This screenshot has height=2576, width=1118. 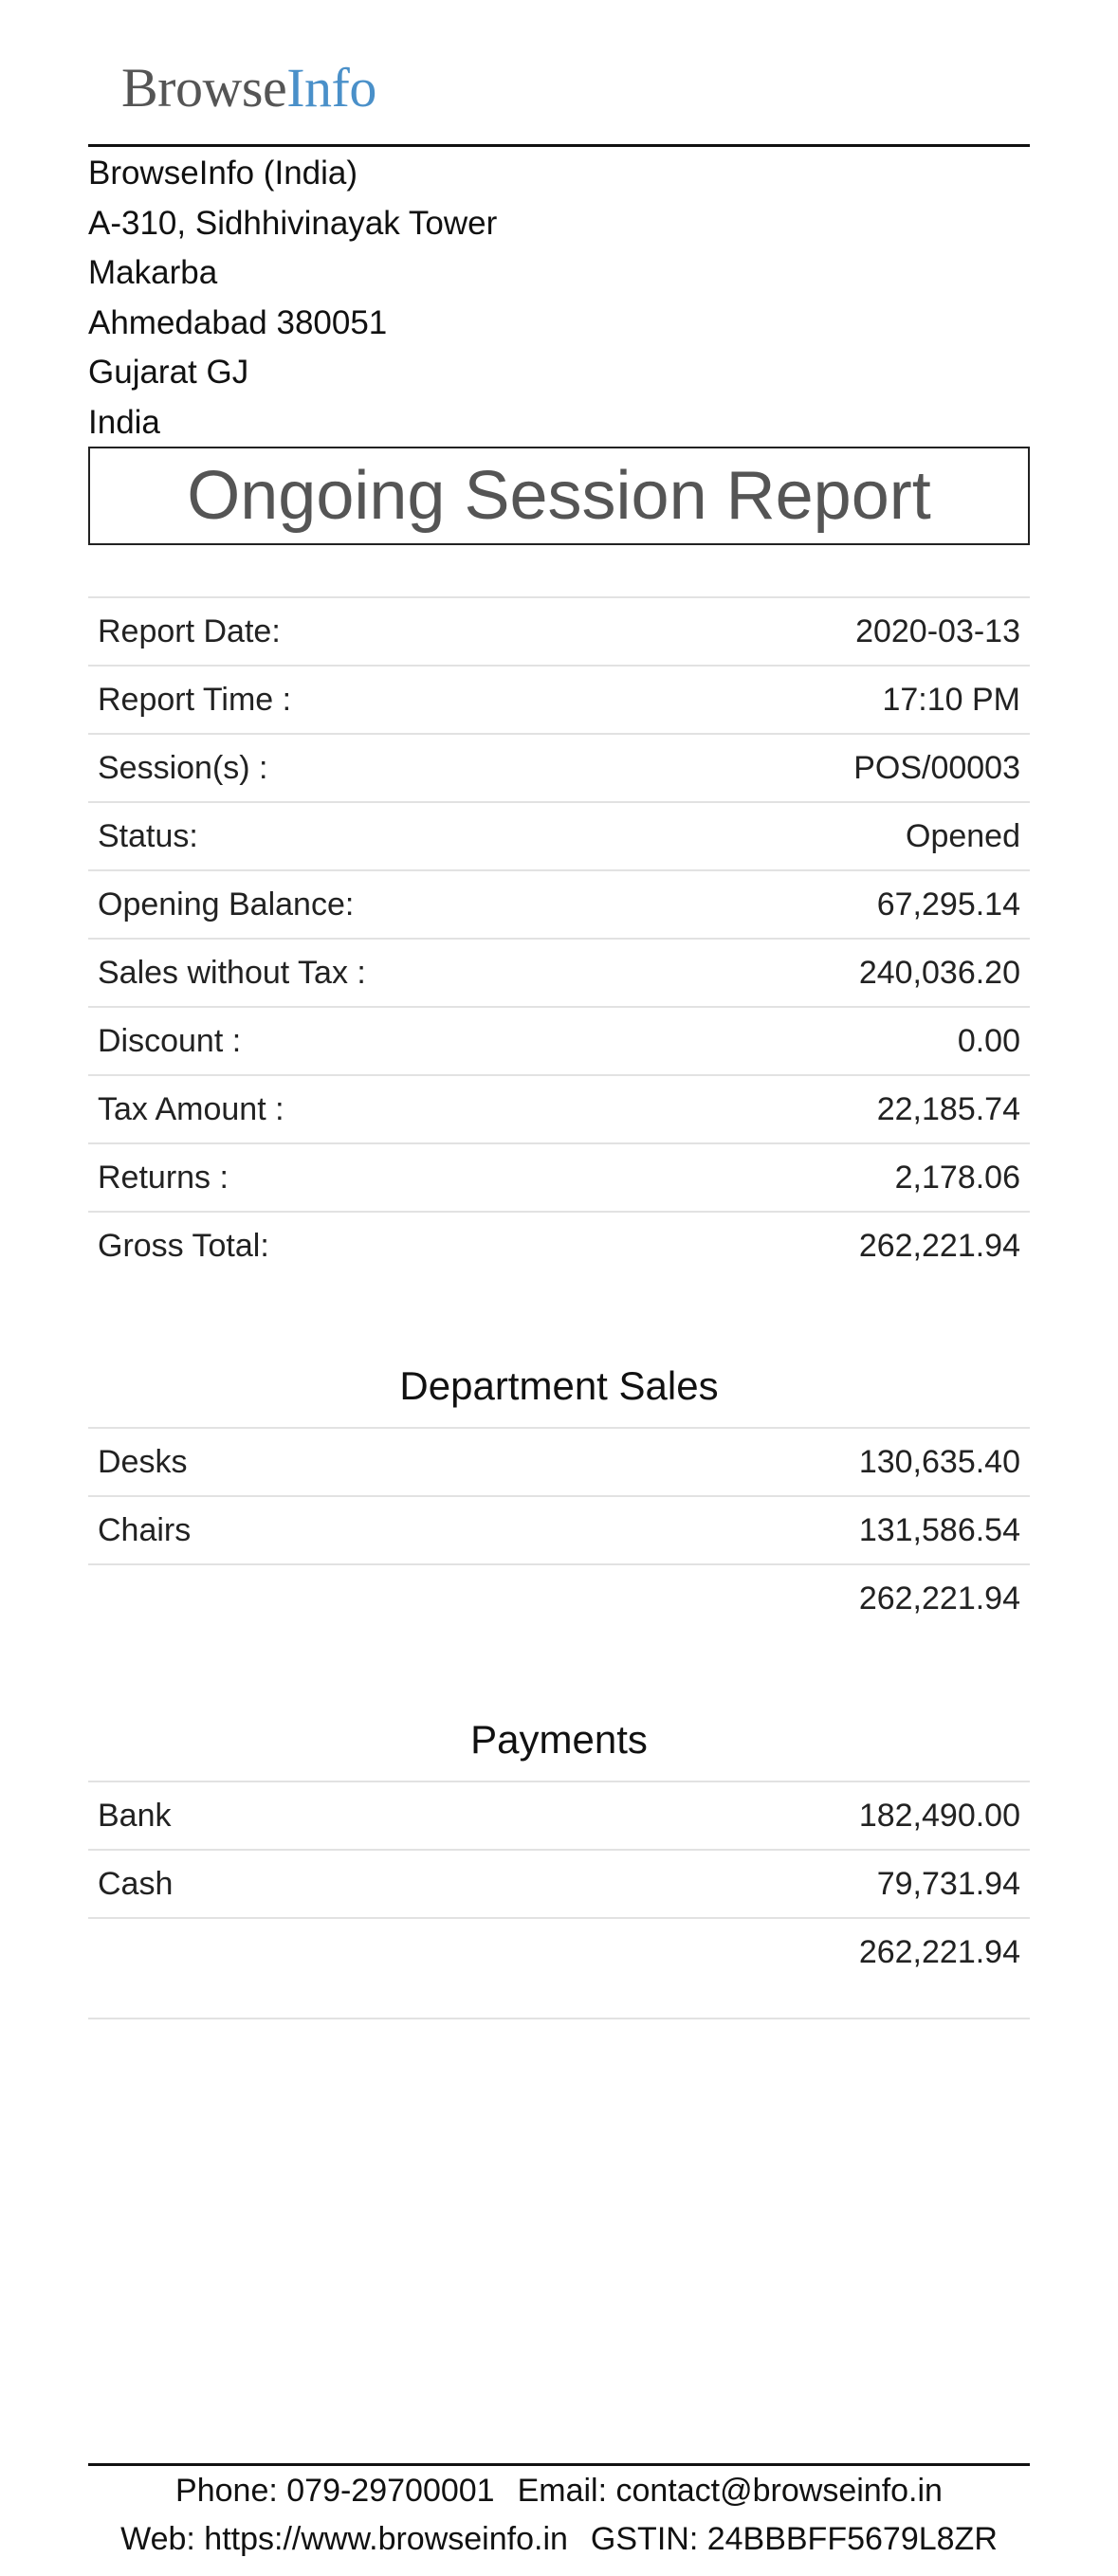 What do you see at coordinates (269, 1461) in the screenshot?
I see `department-label: Desks` at bounding box center [269, 1461].